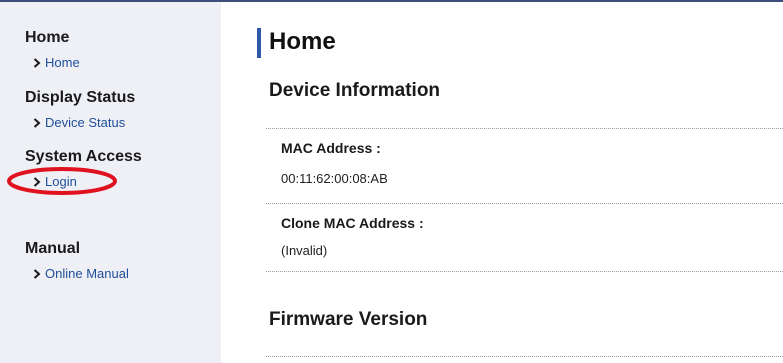 This screenshot has width=783, height=363. I want to click on nav-link-label: Home, so click(62, 62).